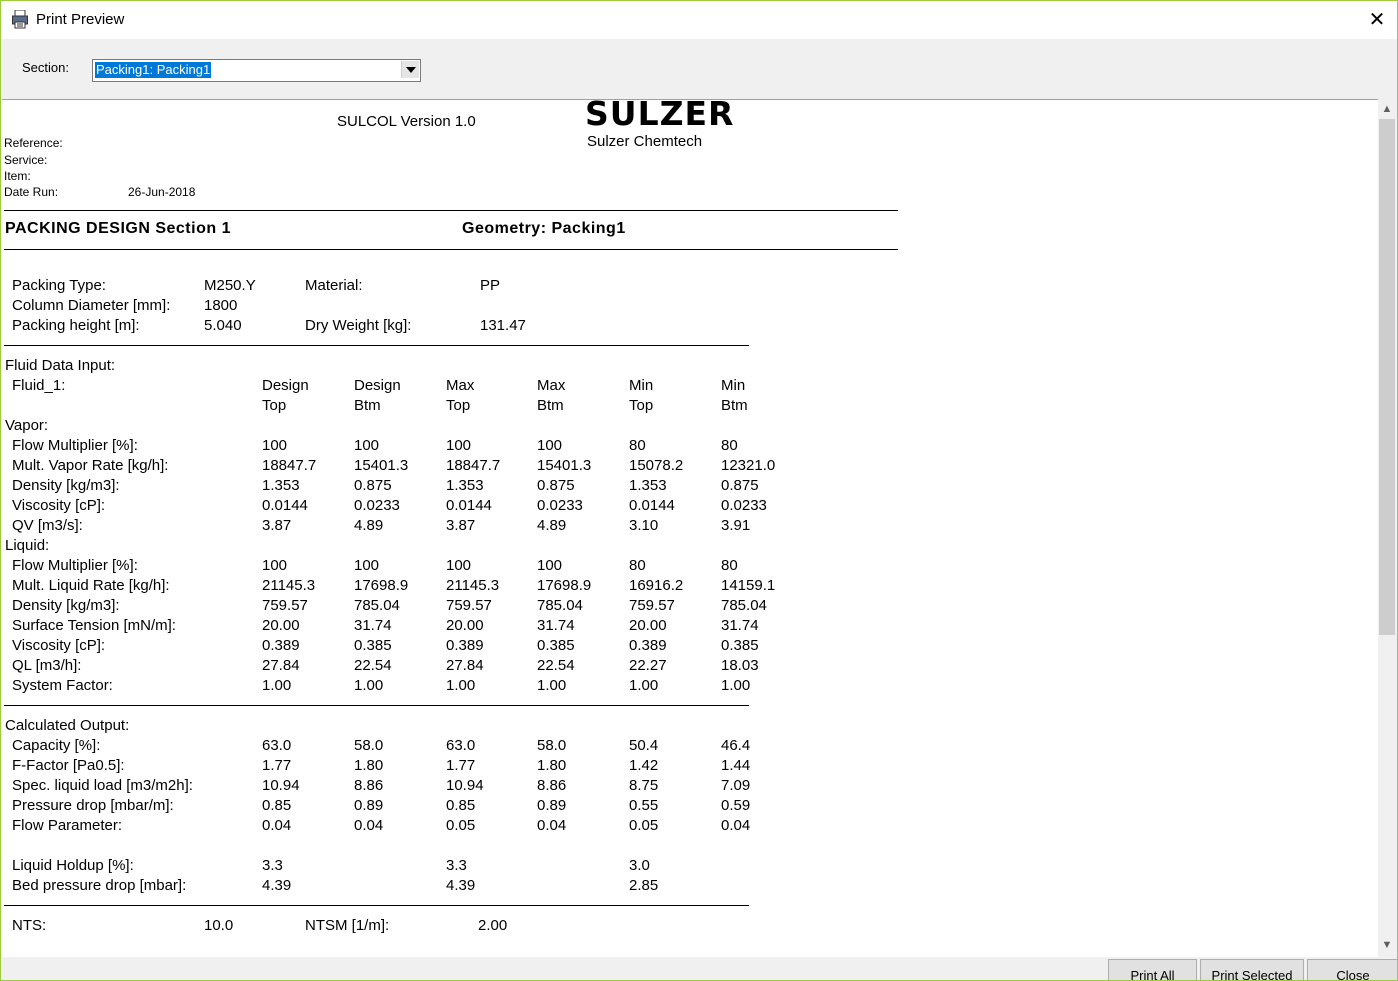  I want to click on row-value: 1.44, so click(736, 765).